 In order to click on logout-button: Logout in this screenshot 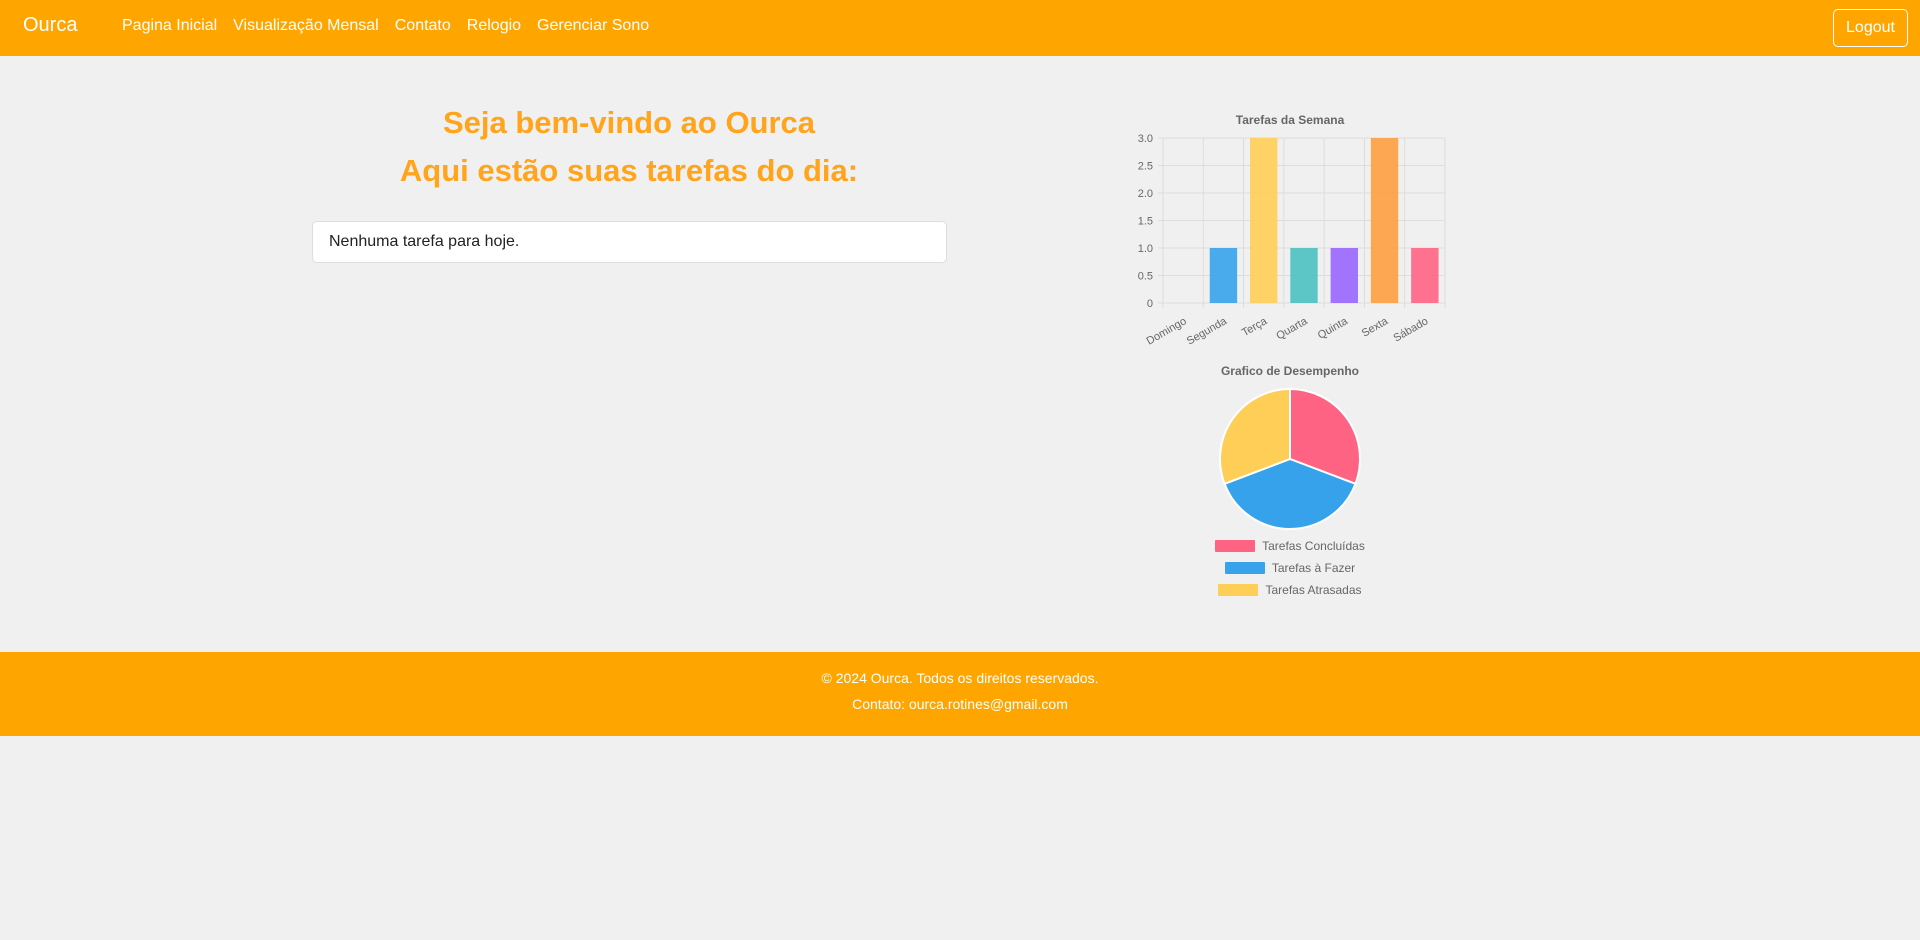, I will do `click(1870, 28)`.